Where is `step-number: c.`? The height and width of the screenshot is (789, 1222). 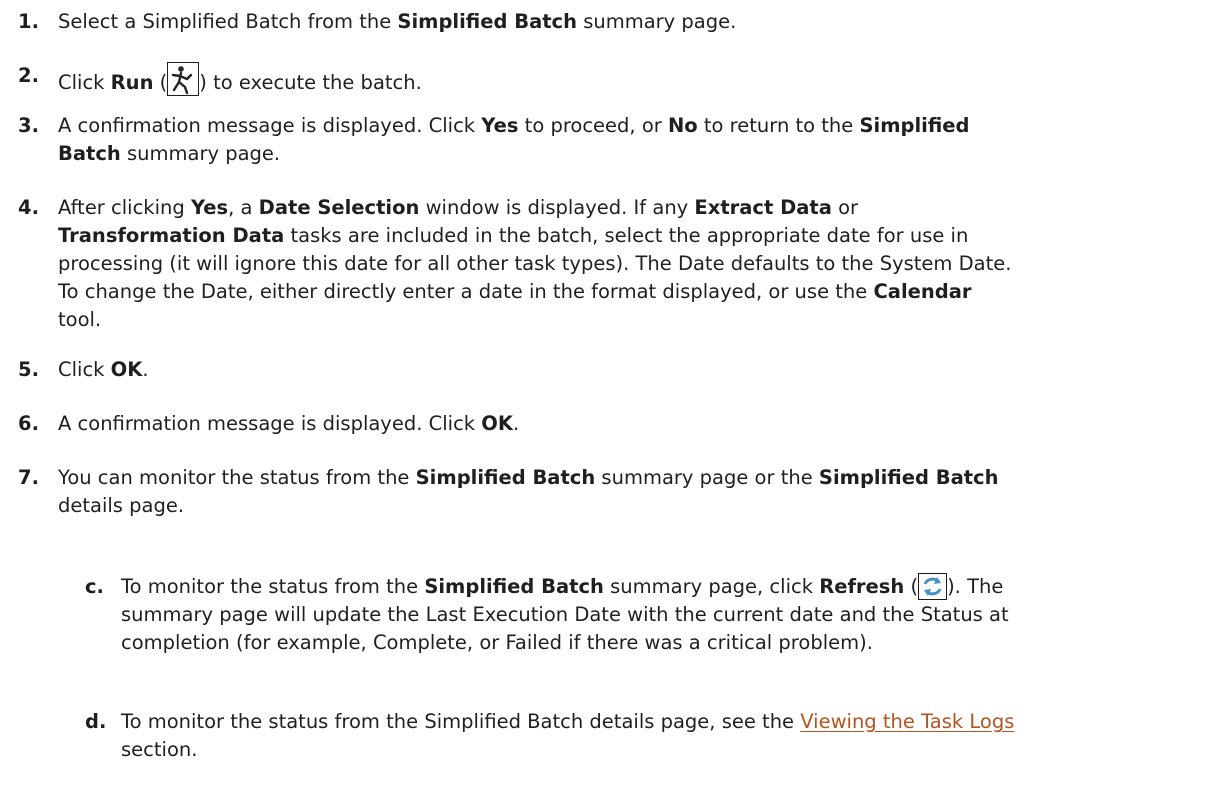 step-number: c. is located at coordinates (94, 586).